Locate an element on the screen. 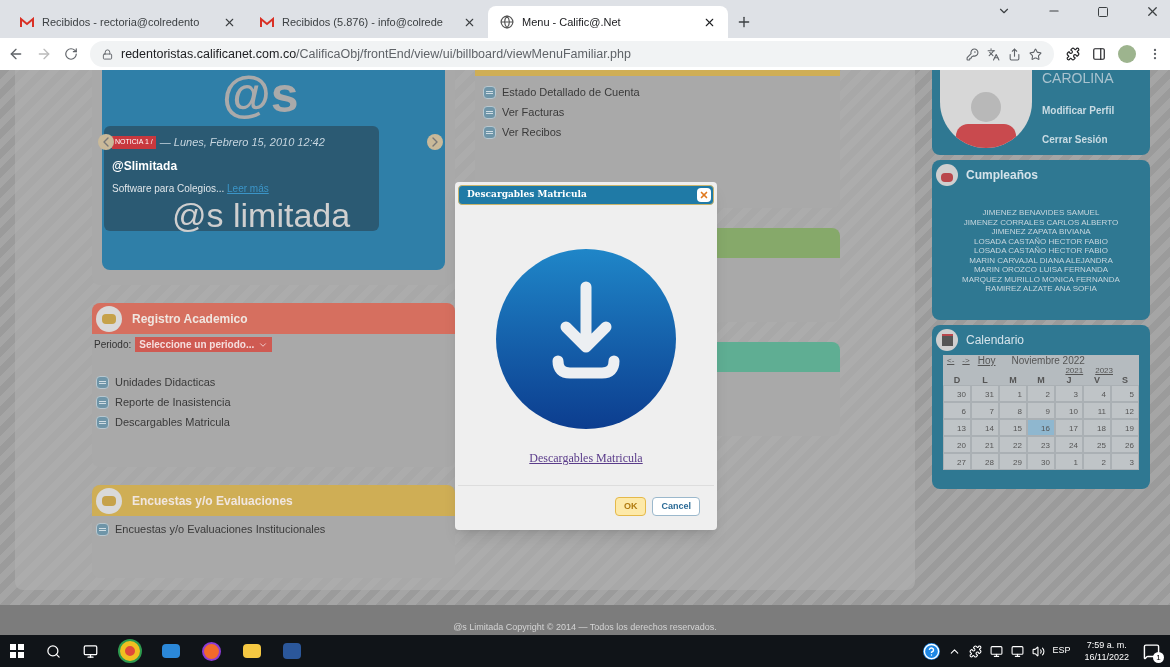 The width and height of the screenshot is (1170, 667). day-cell: 28 is located at coordinates (985, 461).